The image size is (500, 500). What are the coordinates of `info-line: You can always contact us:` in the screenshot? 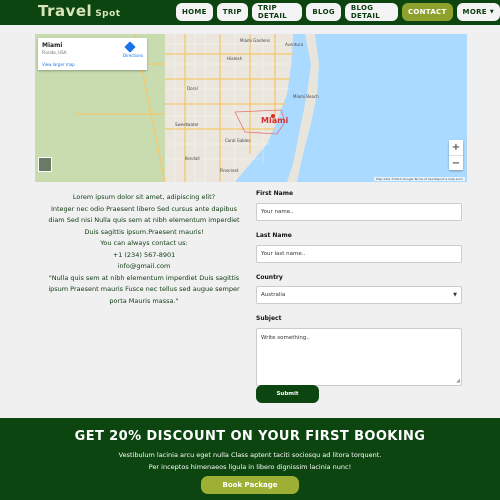 It's located at (144, 243).